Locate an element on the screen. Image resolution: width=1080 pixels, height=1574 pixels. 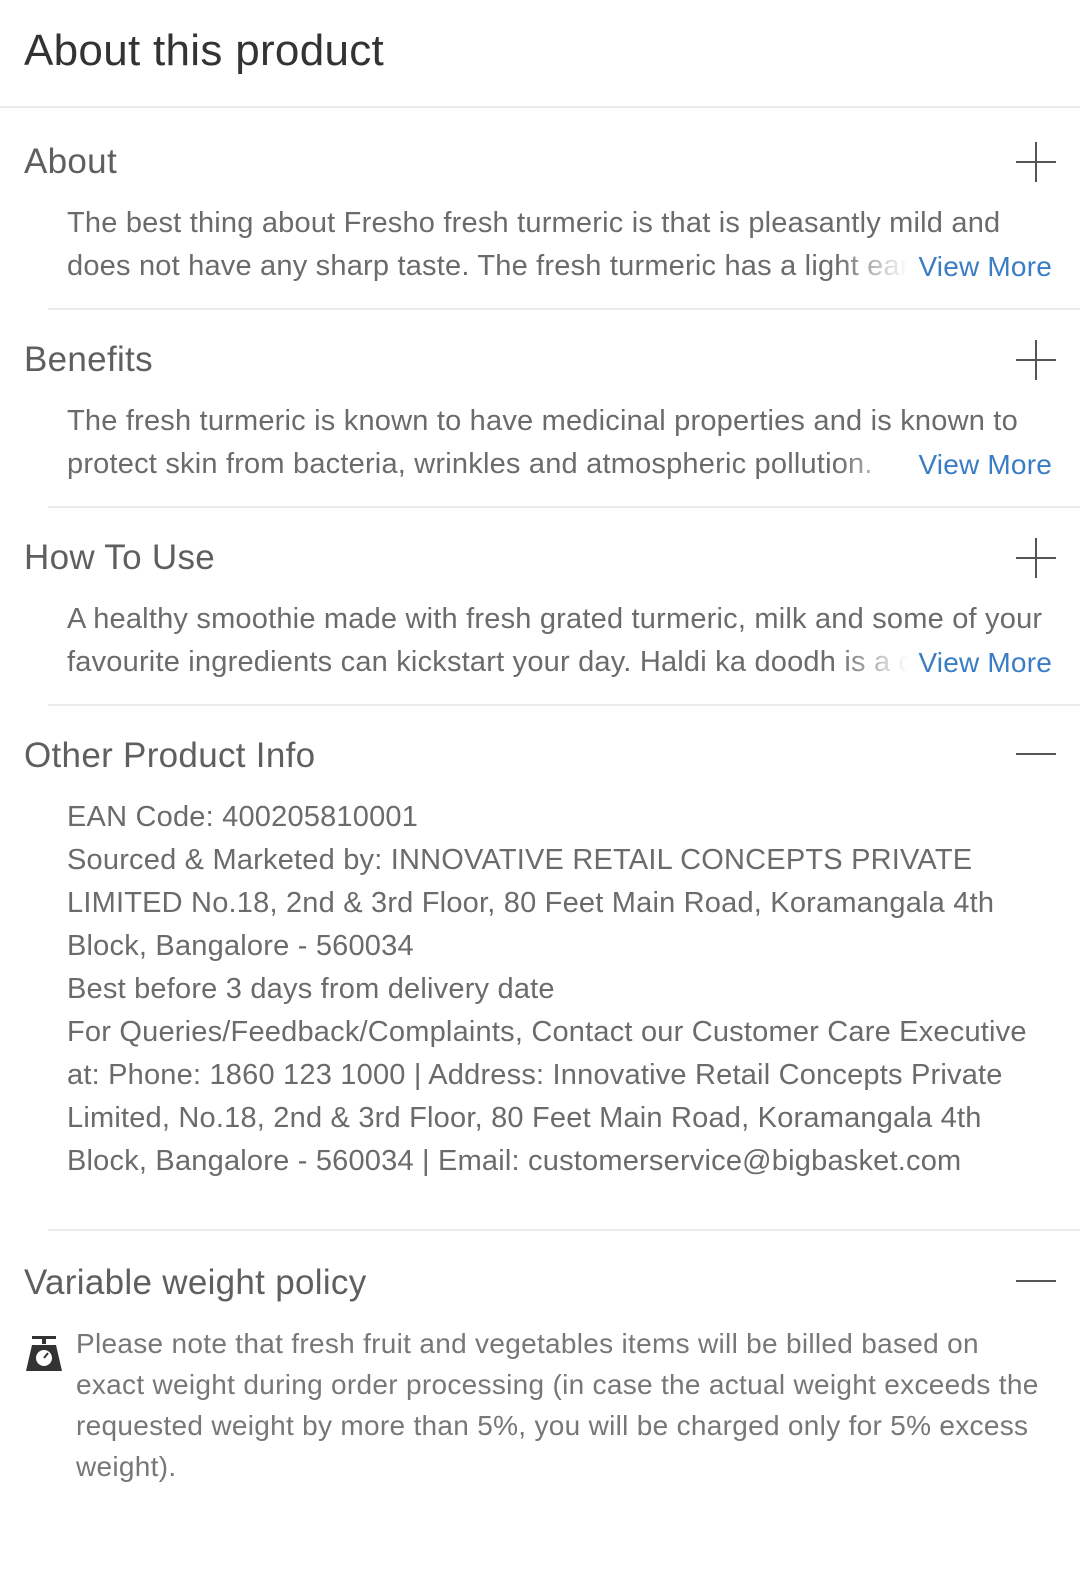
best-before-text: Best before 3 days from delivery date is located at coordinates (311, 989).